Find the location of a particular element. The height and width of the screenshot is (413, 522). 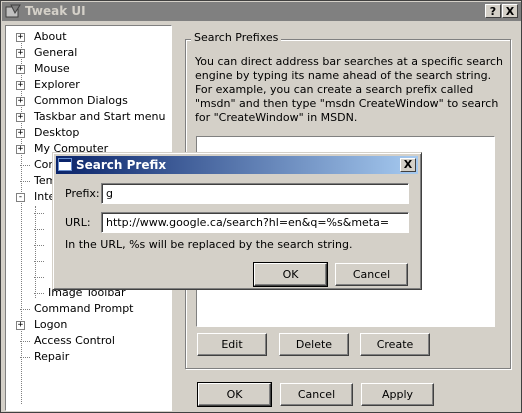

tree-item-label: Explorer is located at coordinates (57, 84).